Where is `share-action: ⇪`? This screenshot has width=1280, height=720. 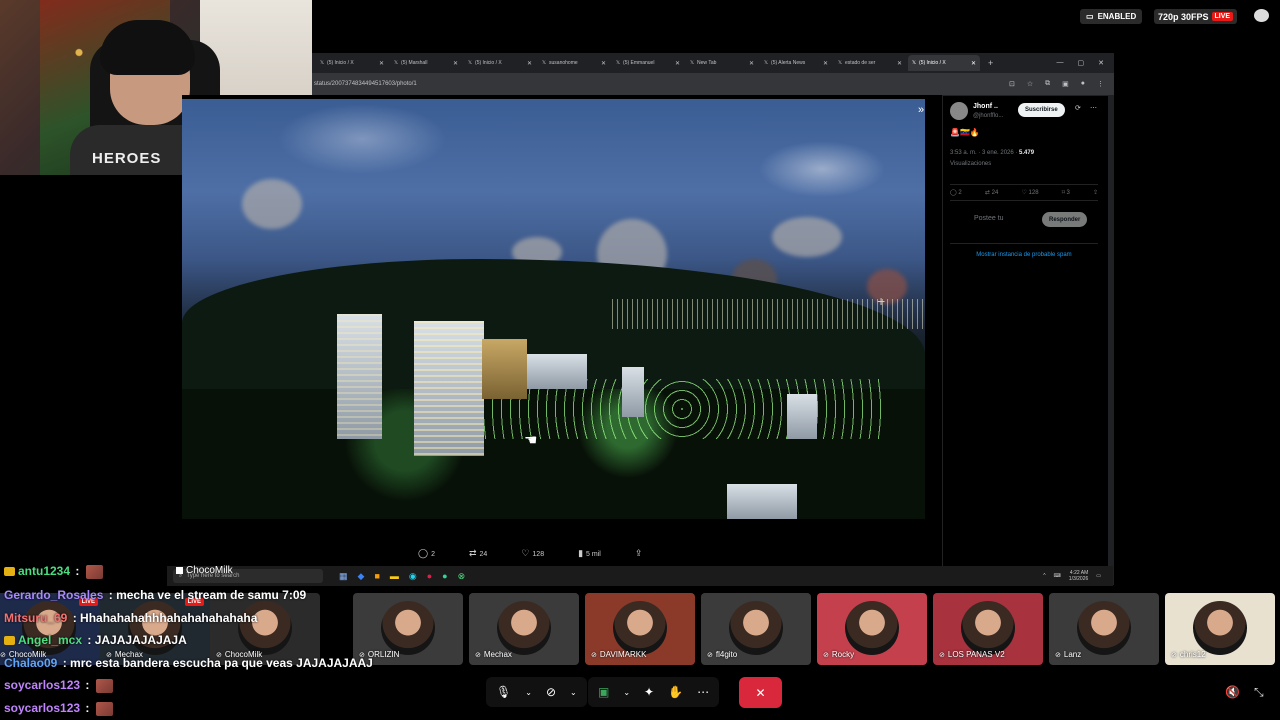
share-action: ⇪ is located at coordinates (640, 553).